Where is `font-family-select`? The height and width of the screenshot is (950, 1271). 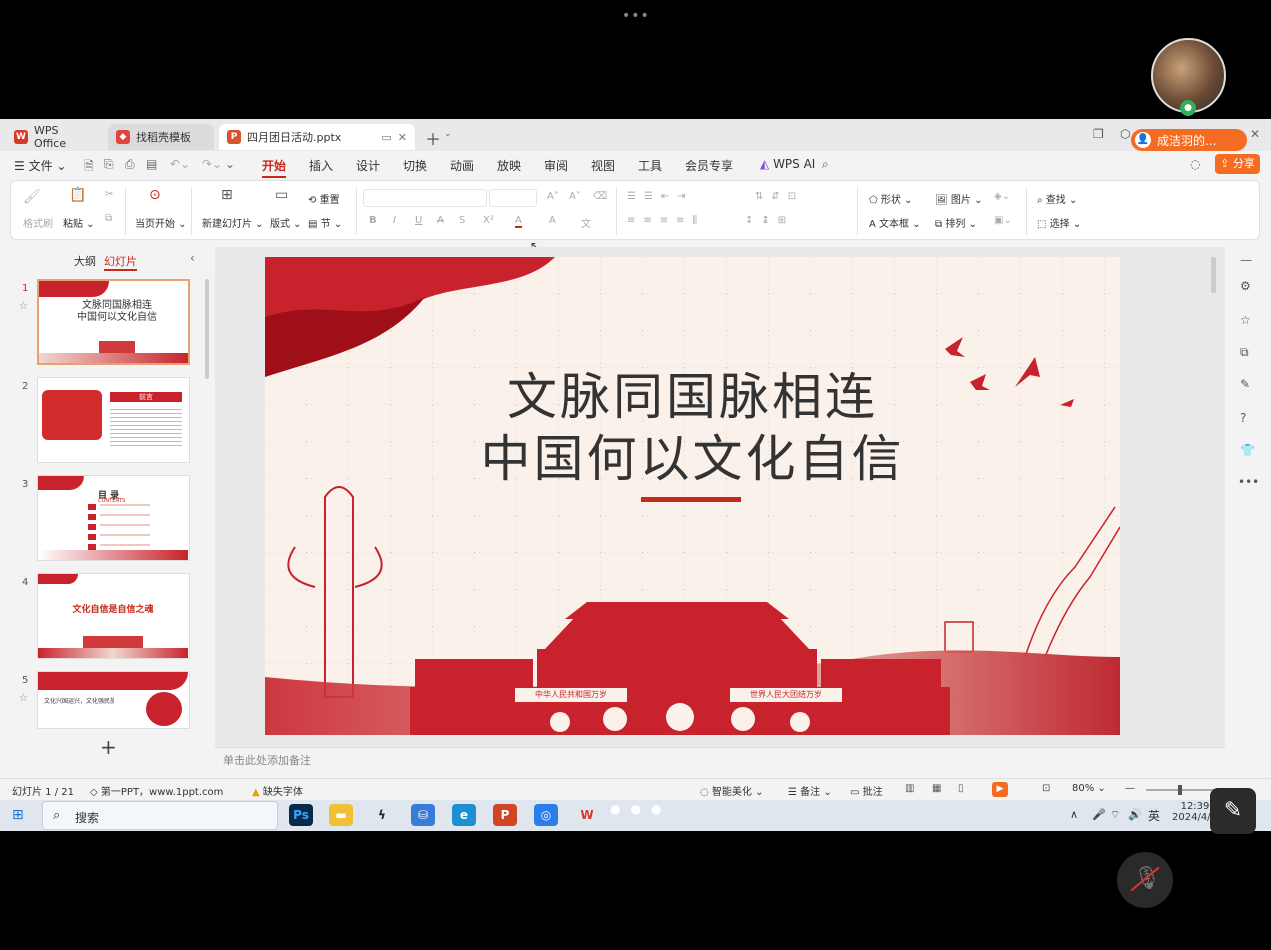
font-family-select is located at coordinates (425, 198).